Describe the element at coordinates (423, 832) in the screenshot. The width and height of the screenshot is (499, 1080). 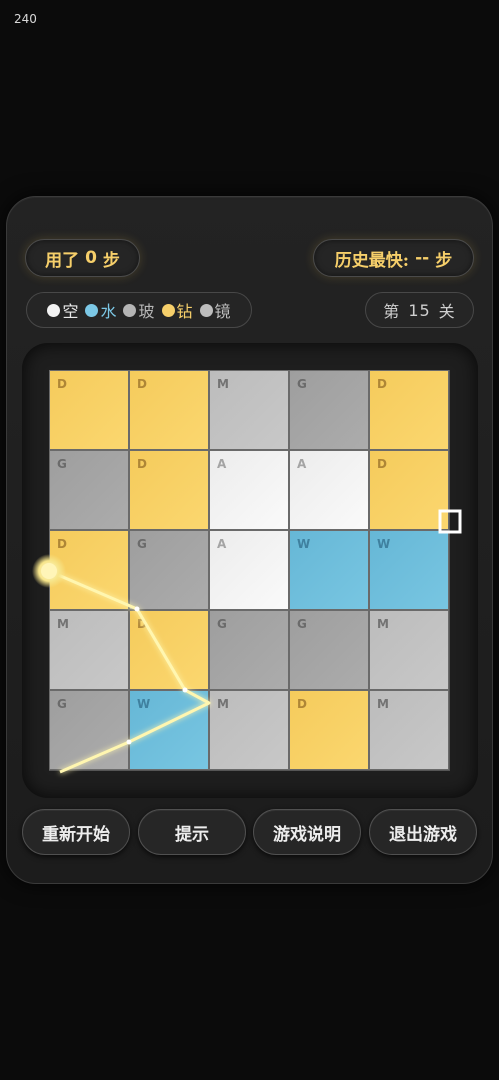
I see `exit-game-button: 退出游戏` at that location.